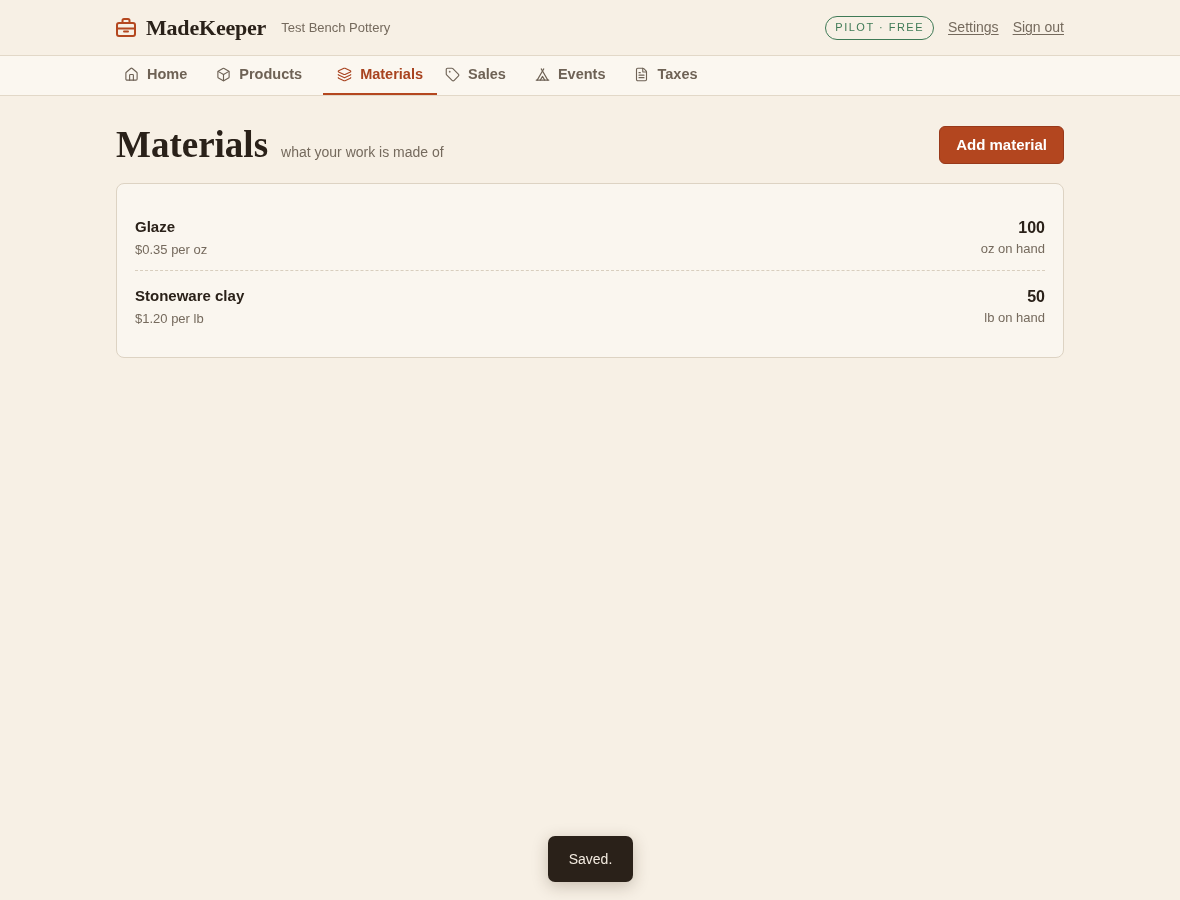 Image resolution: width=1180 pixels, height=900 pixels. I want to click on material-cost: $1.20 per lb, so click(170, 319).